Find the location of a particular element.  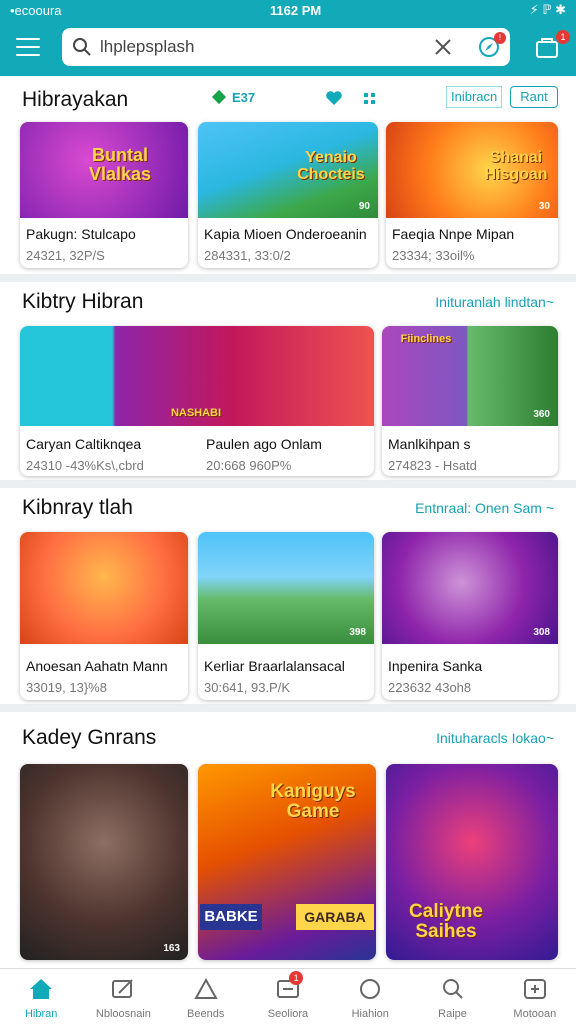

stat-label: E37 is located at coordinates (233, 97).